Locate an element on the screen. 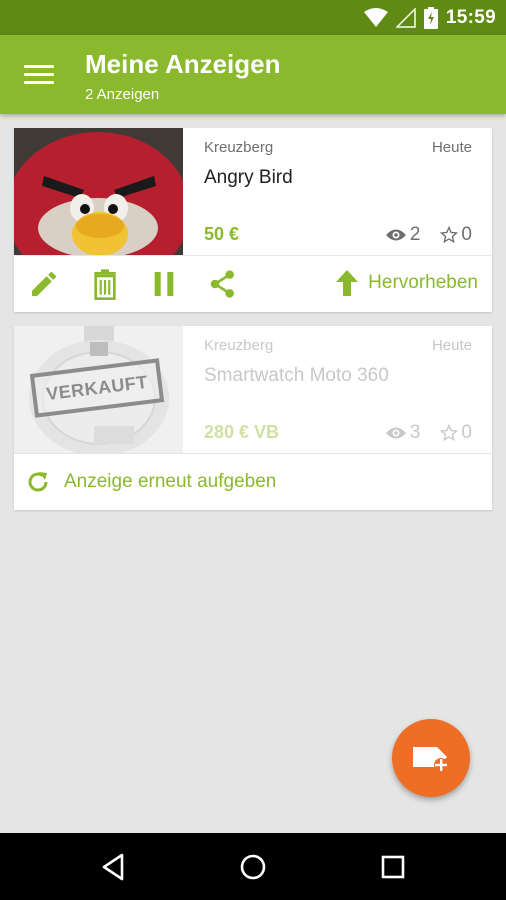 This screenshot has width=506, height=900. listing-info: Kreuzberg Heute Angry Bird 50 € 2 0 is located at coordinates (348, 191).